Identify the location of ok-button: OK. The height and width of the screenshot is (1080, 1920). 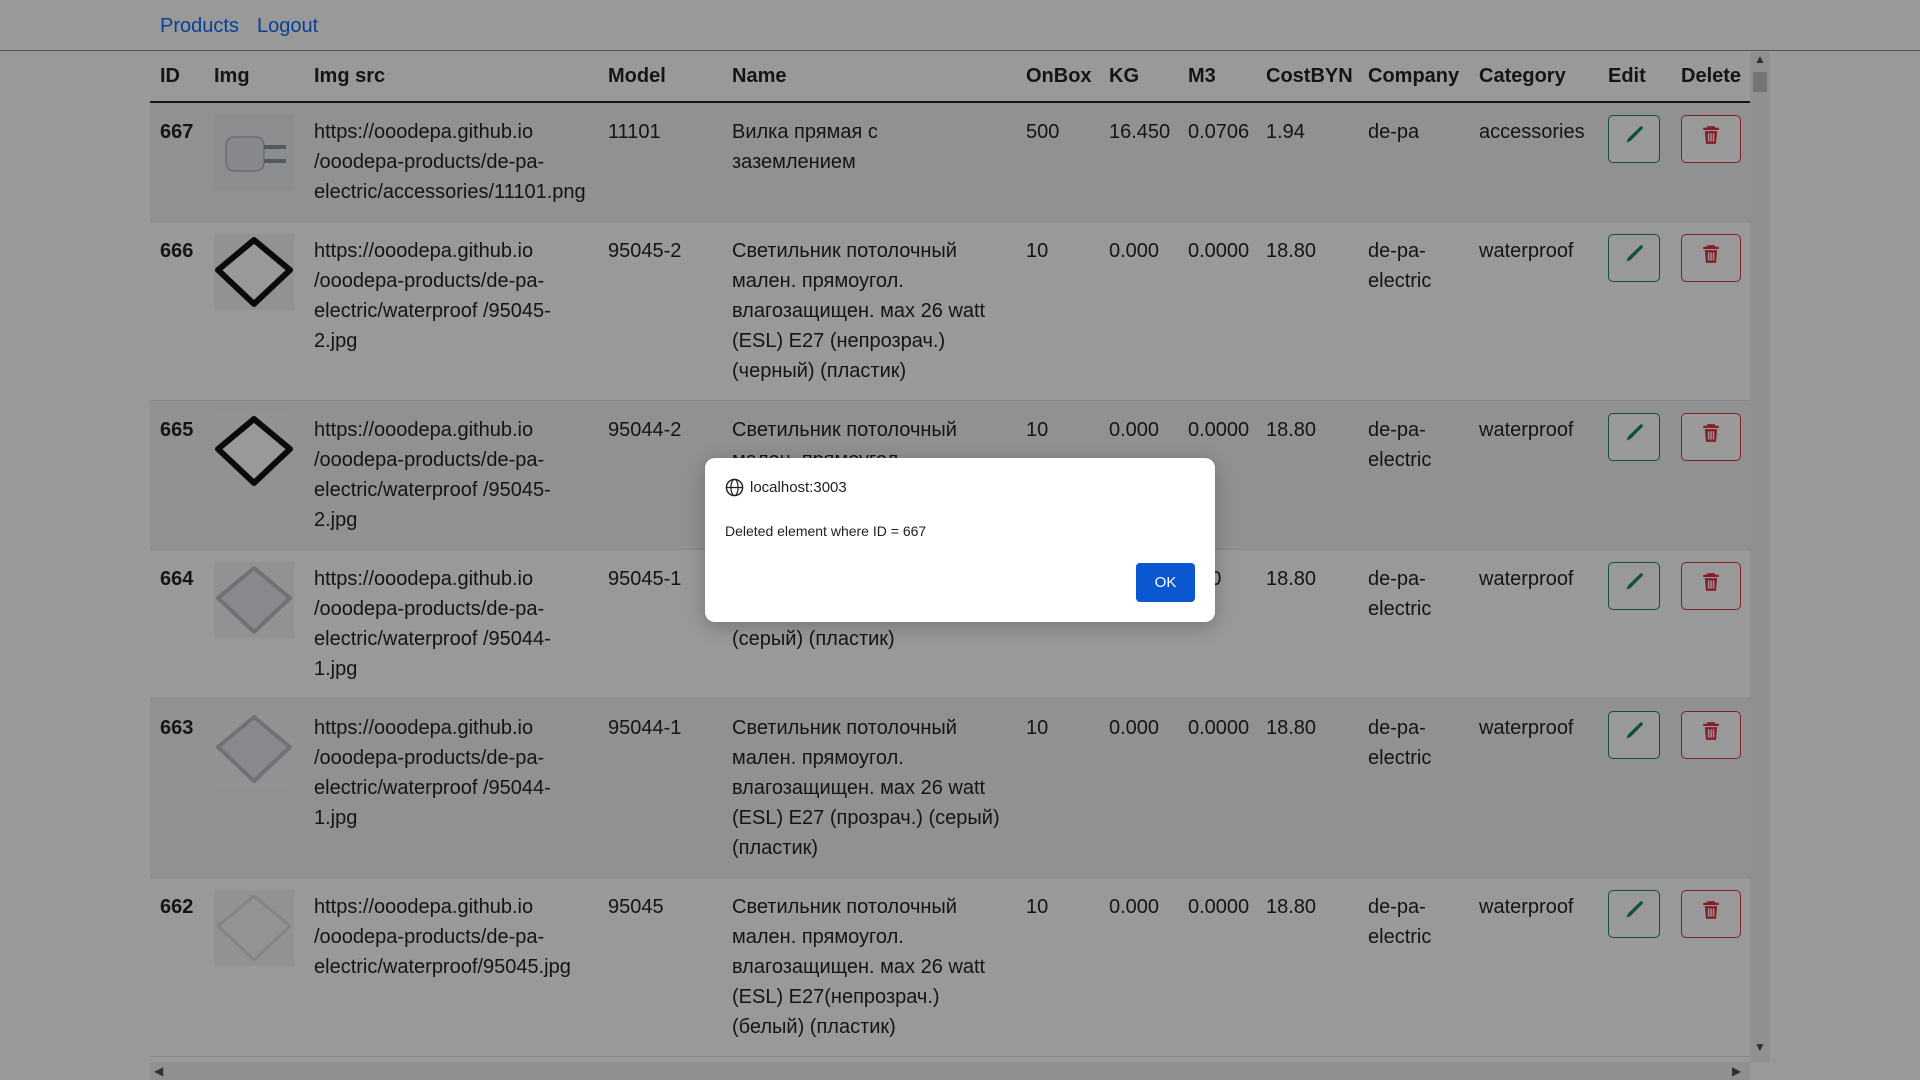
(1165, 582).